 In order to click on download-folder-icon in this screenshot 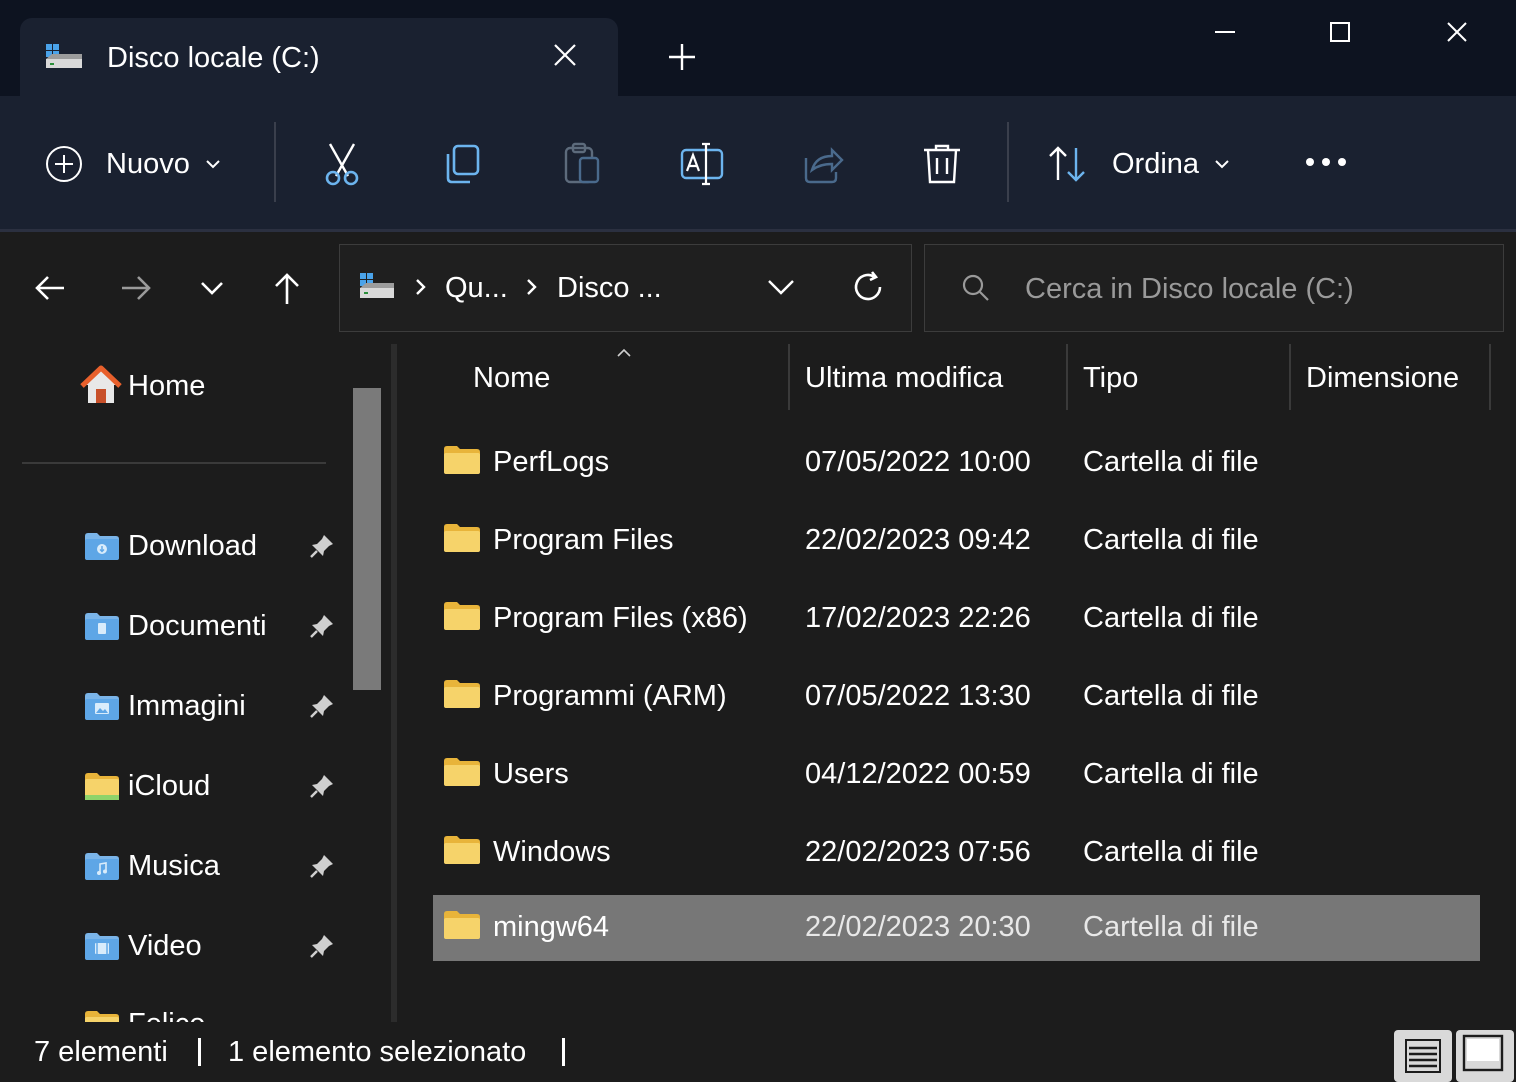, I will do `click(102, 546)`.